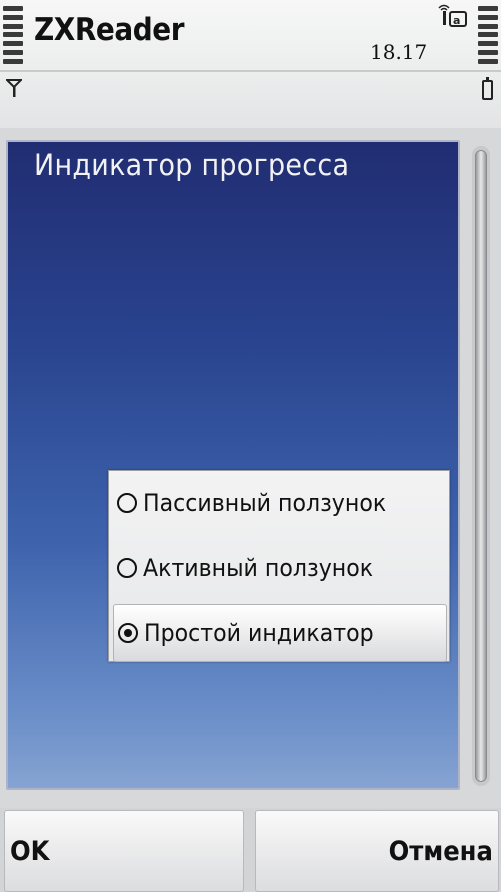 The image size is (501, 892). Describe the element at coordinates (250, 64) in the screenshot. I see `status-bar: ZXReader a 18.17` at that location.